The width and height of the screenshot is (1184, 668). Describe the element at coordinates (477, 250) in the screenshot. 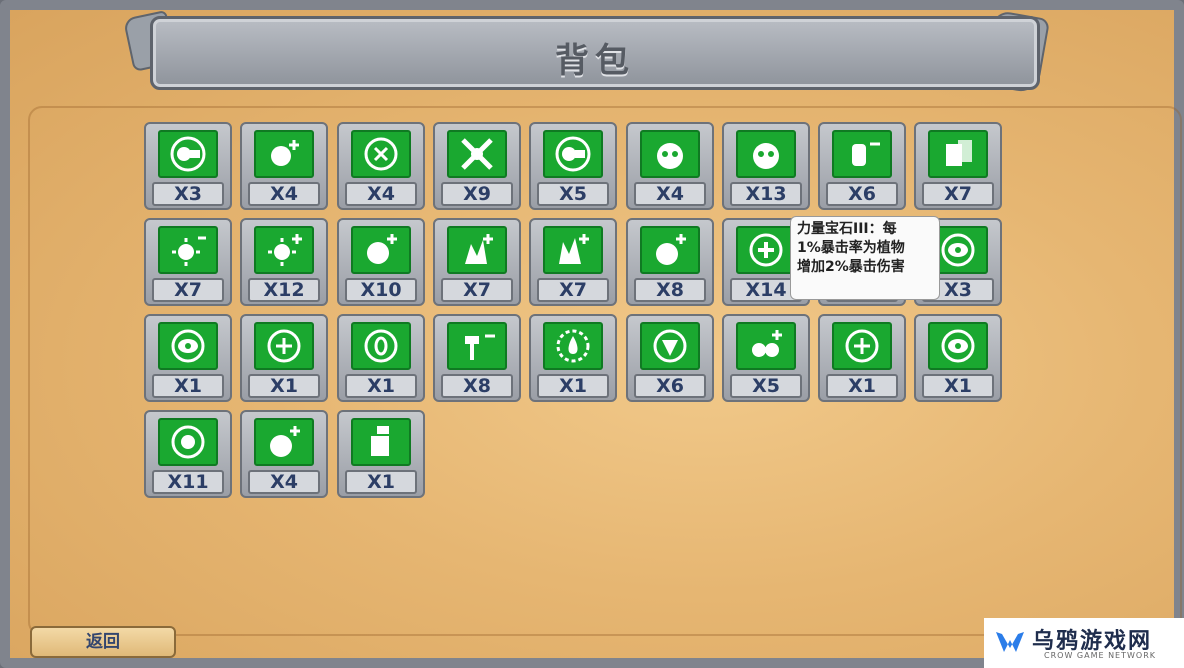

I see `burst-plus-icon` at that location.